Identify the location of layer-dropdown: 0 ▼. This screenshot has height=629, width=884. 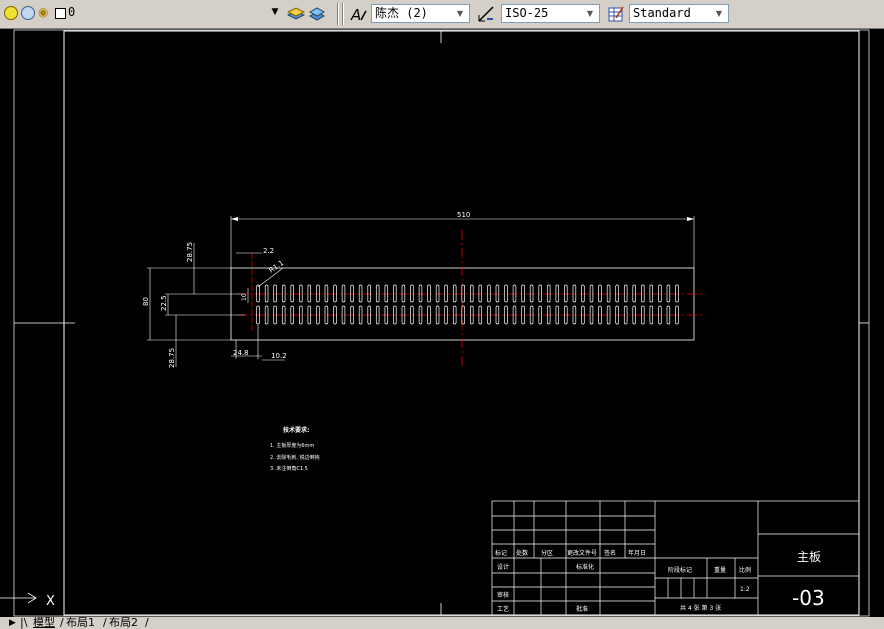
(168, 13).